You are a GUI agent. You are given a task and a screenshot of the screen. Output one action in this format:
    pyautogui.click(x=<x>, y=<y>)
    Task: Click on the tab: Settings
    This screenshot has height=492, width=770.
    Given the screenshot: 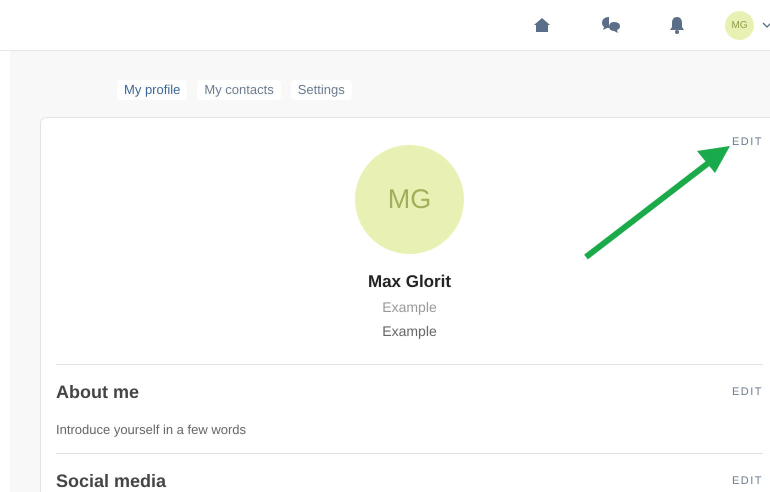 What is the action you would take?
    pyautogui.click(x=321, y=90)
    